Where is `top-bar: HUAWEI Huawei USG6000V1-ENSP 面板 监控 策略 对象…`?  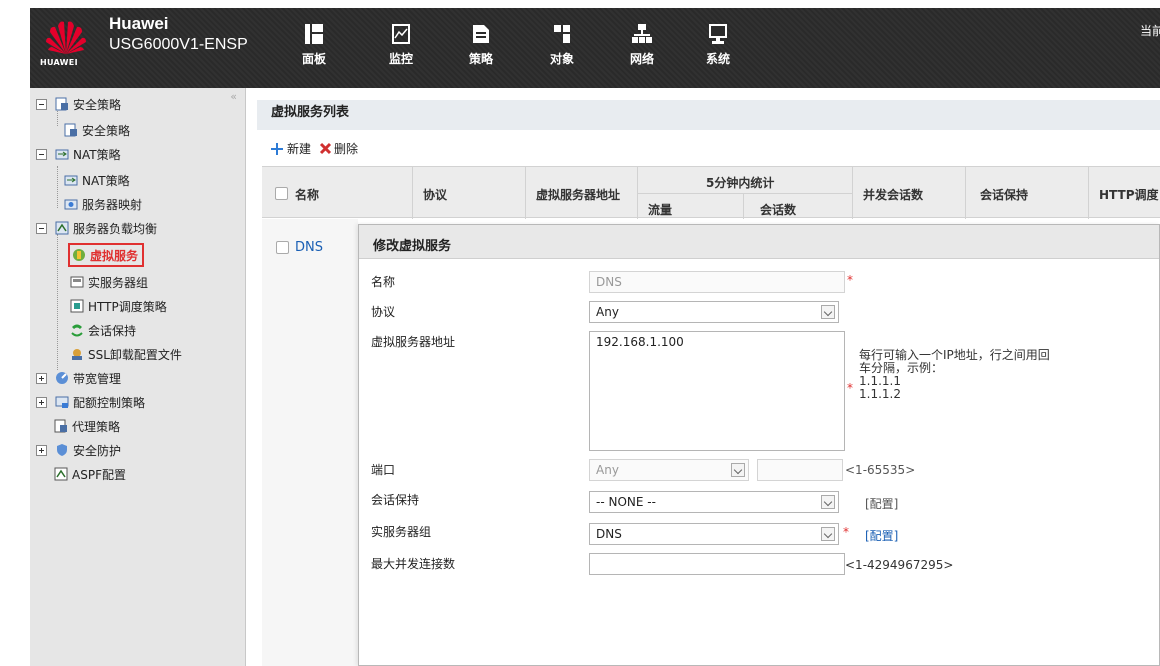 top-bar: HUAWEI Huawei USG6000V1-ENSP 面板 监控 策略 对象… is located at coordinates (595, 48).